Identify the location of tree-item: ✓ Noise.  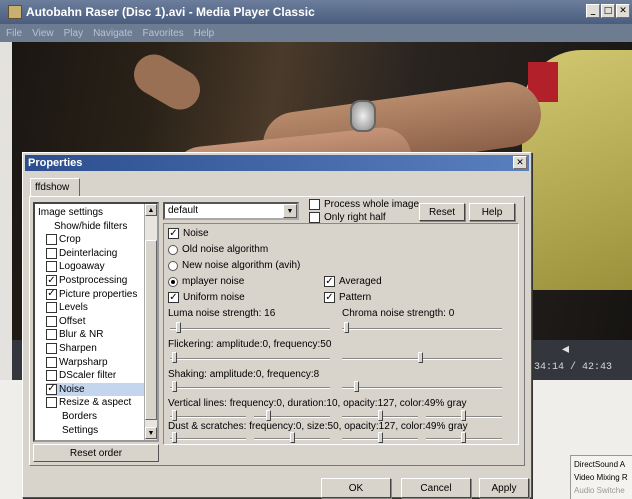
(96, 389).